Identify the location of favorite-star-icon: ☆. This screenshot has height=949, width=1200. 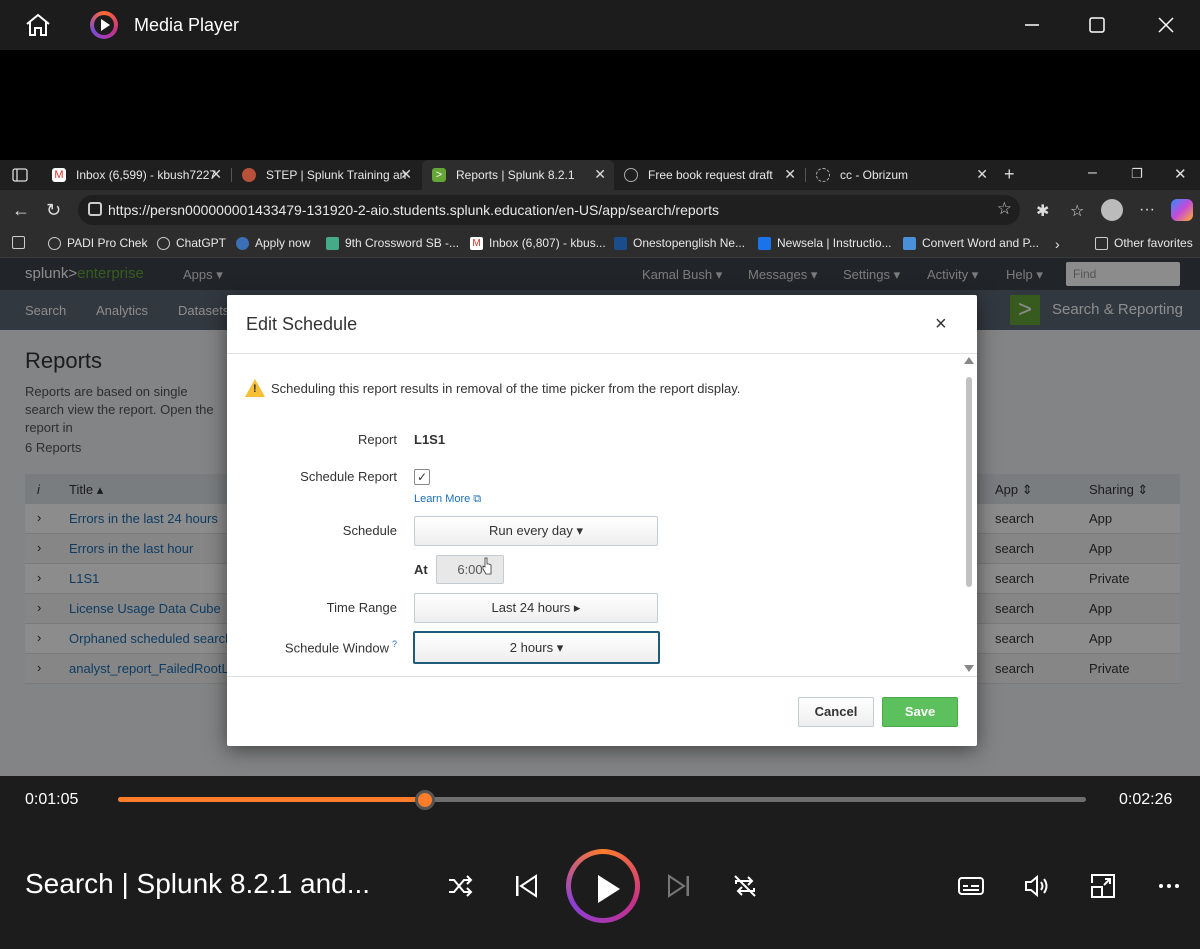
(1004, 209).